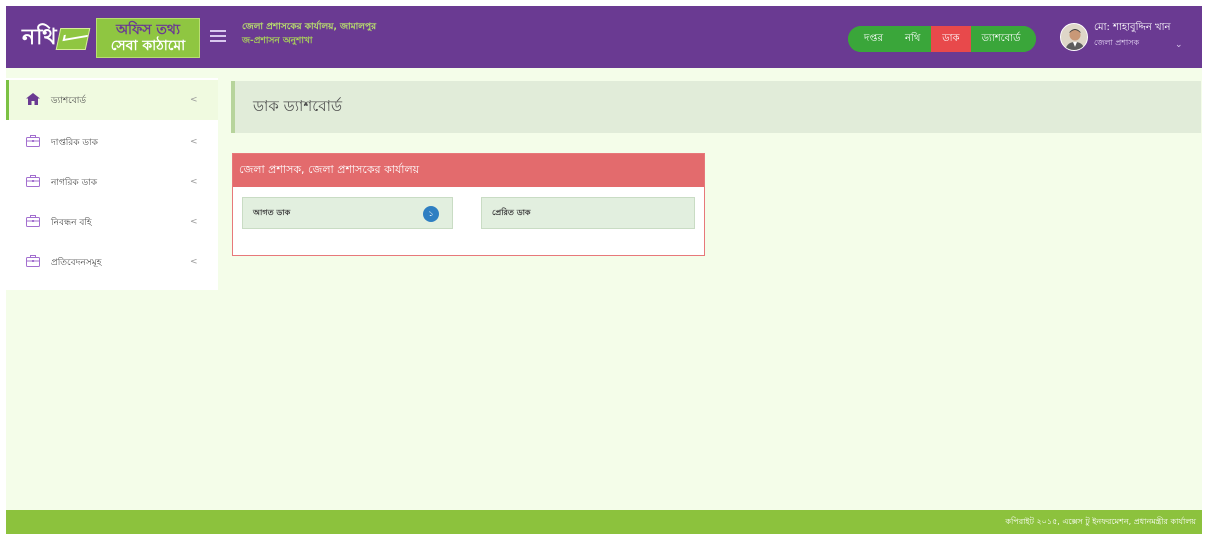 This screenshot has height=540, width=1208. I want to click on page-title-bar: ডাক ড্যাশবোর্ড, so click(716, 107).